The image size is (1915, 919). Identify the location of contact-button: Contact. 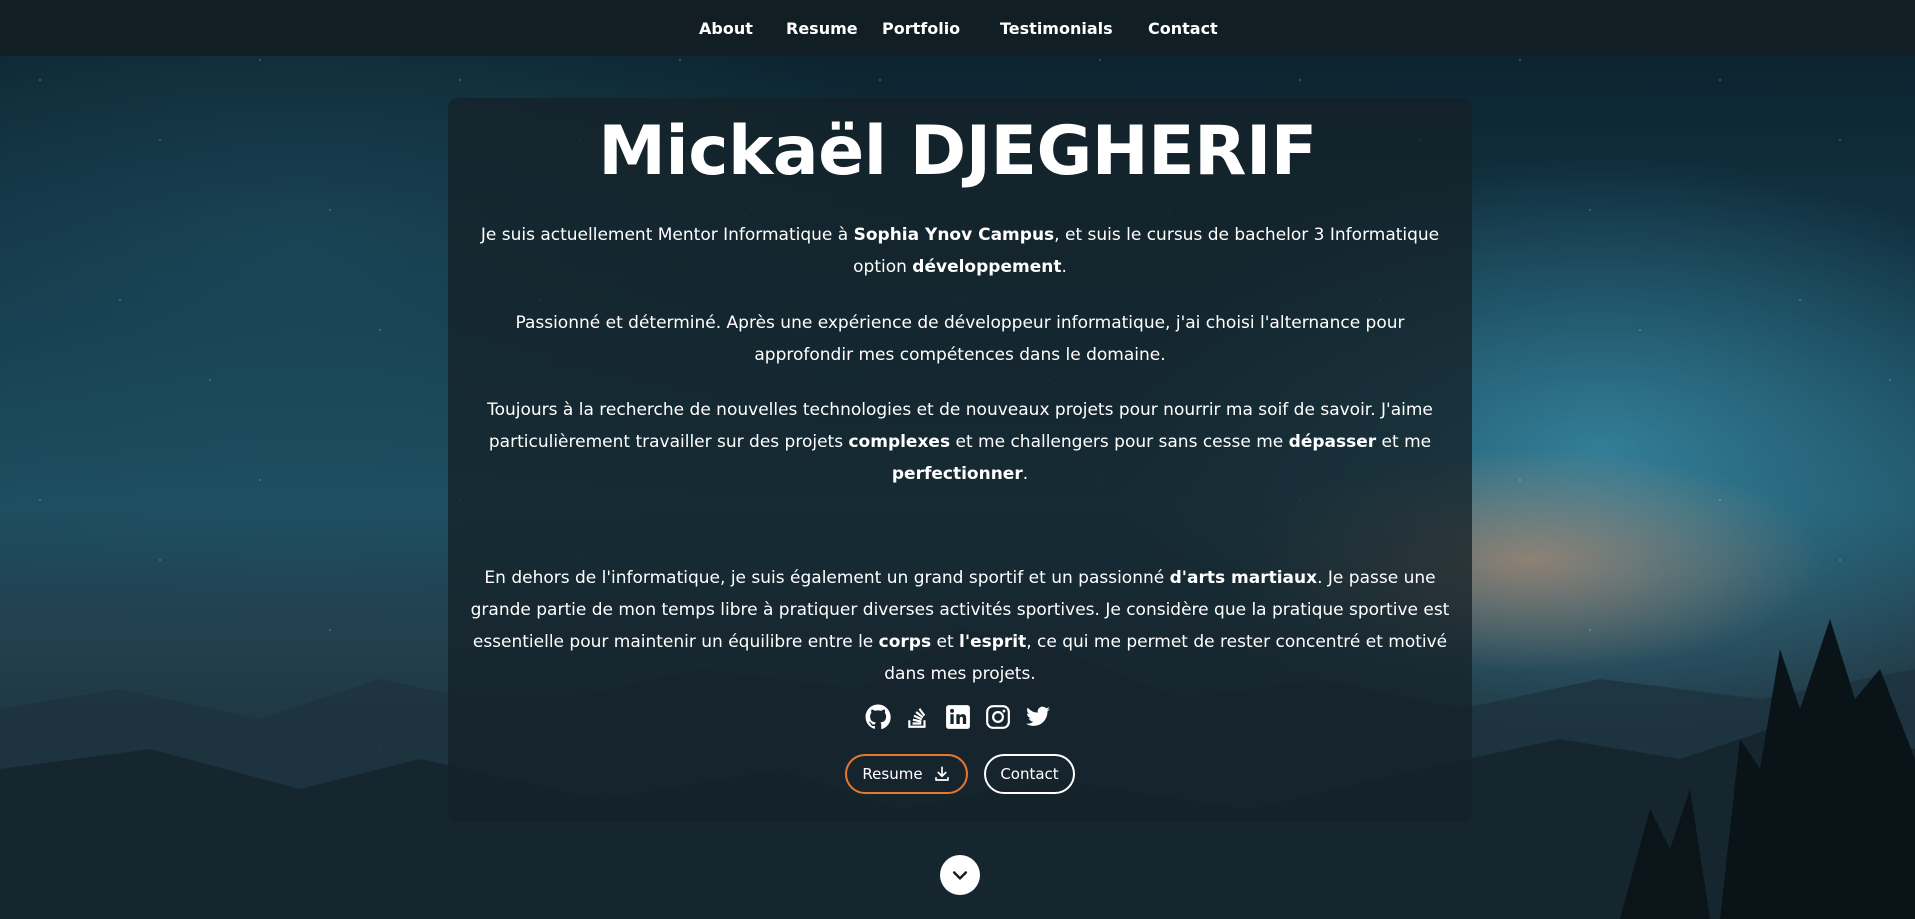
(1029, 774).